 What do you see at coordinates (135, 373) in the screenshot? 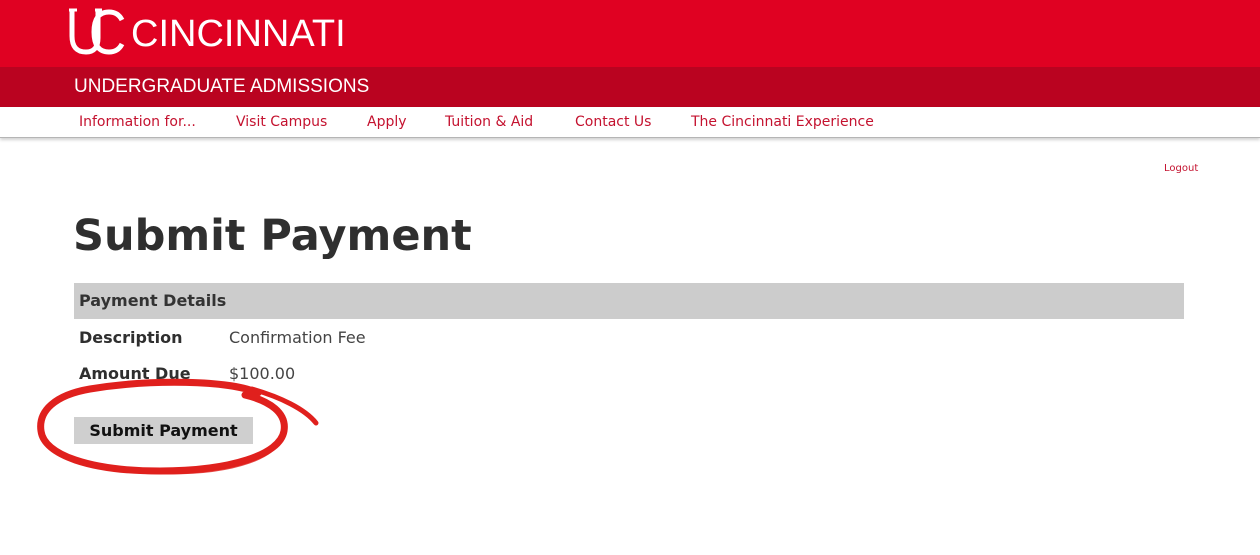
I see `amount-due-label: Amount Due` at bounding box center [135, 373].